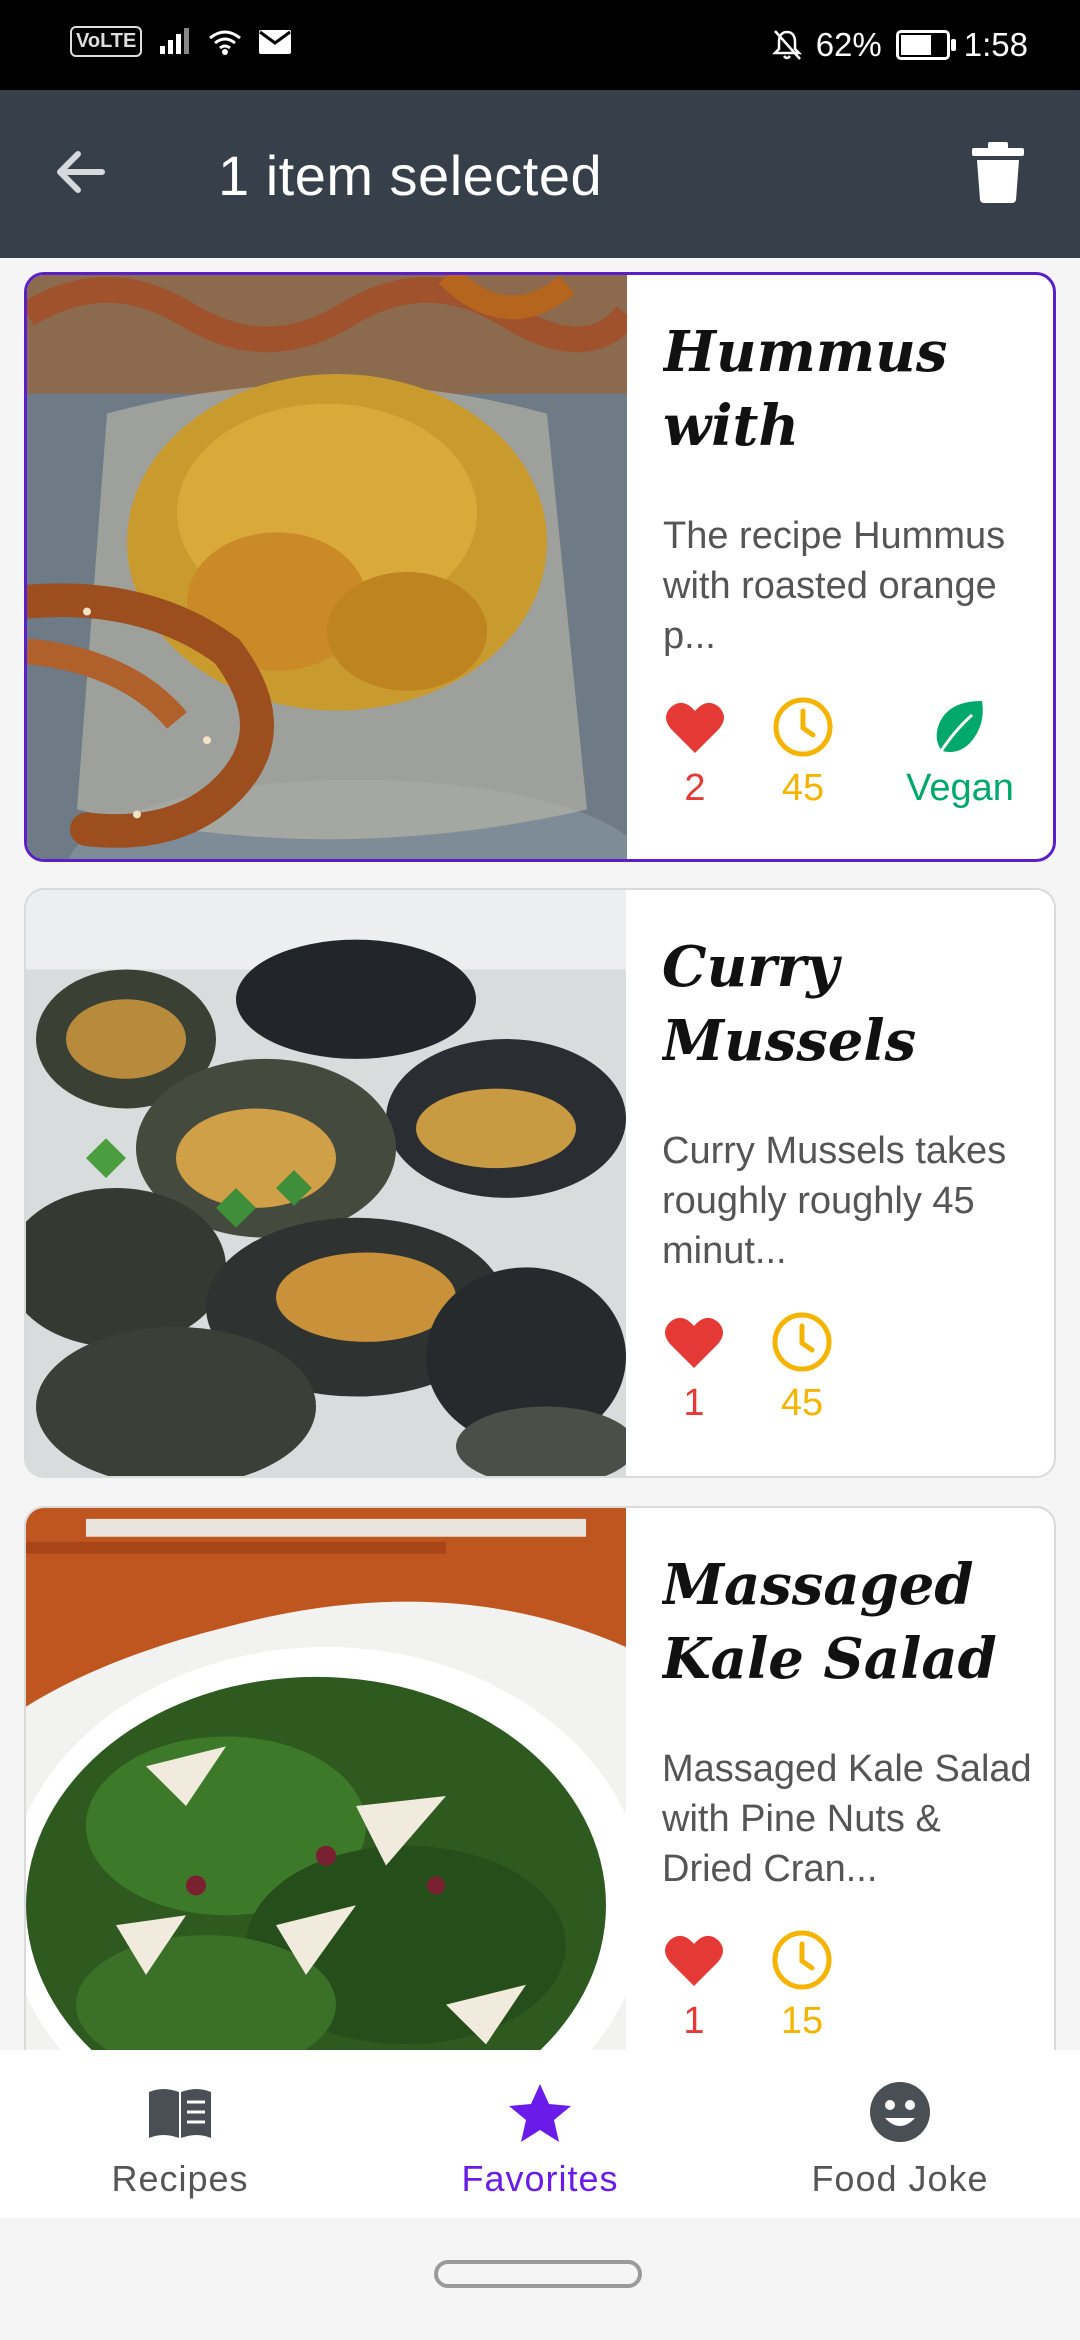 This screenshot has width=1080, height=2340. I want to click on smiley-icon, so click(900, 2112).